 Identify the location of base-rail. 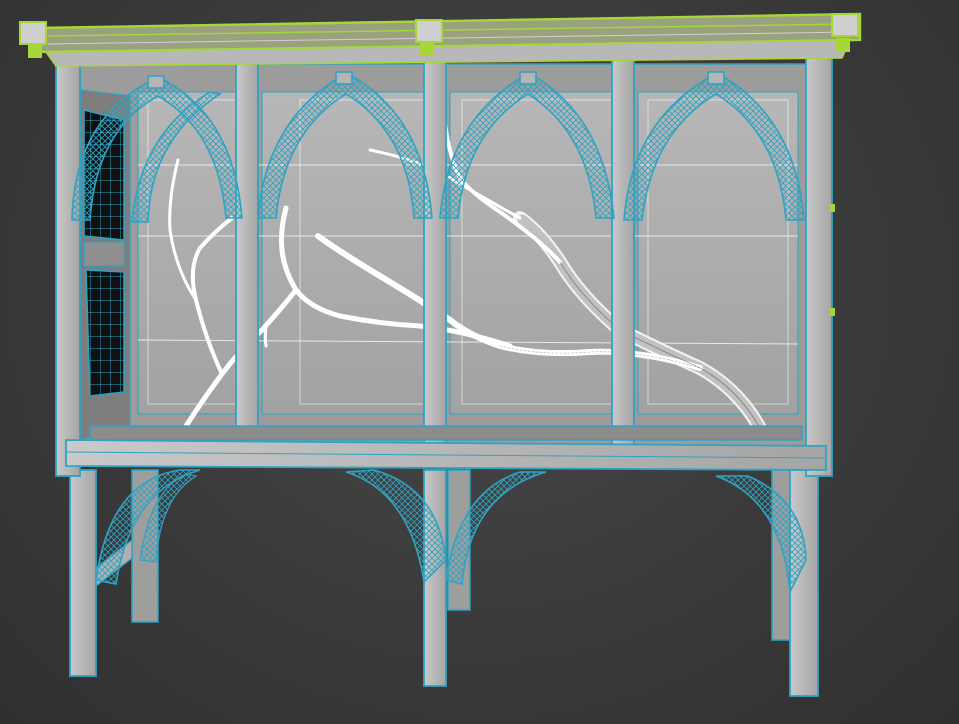
(446, 448).